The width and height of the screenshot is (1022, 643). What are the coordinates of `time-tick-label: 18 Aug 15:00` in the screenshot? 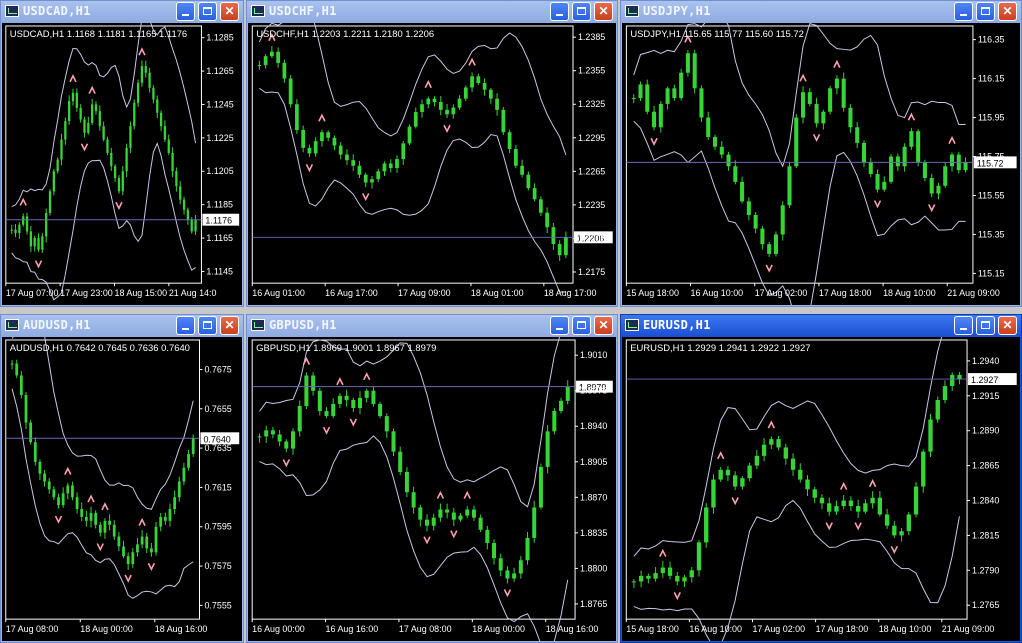 It's located at (140, 293).